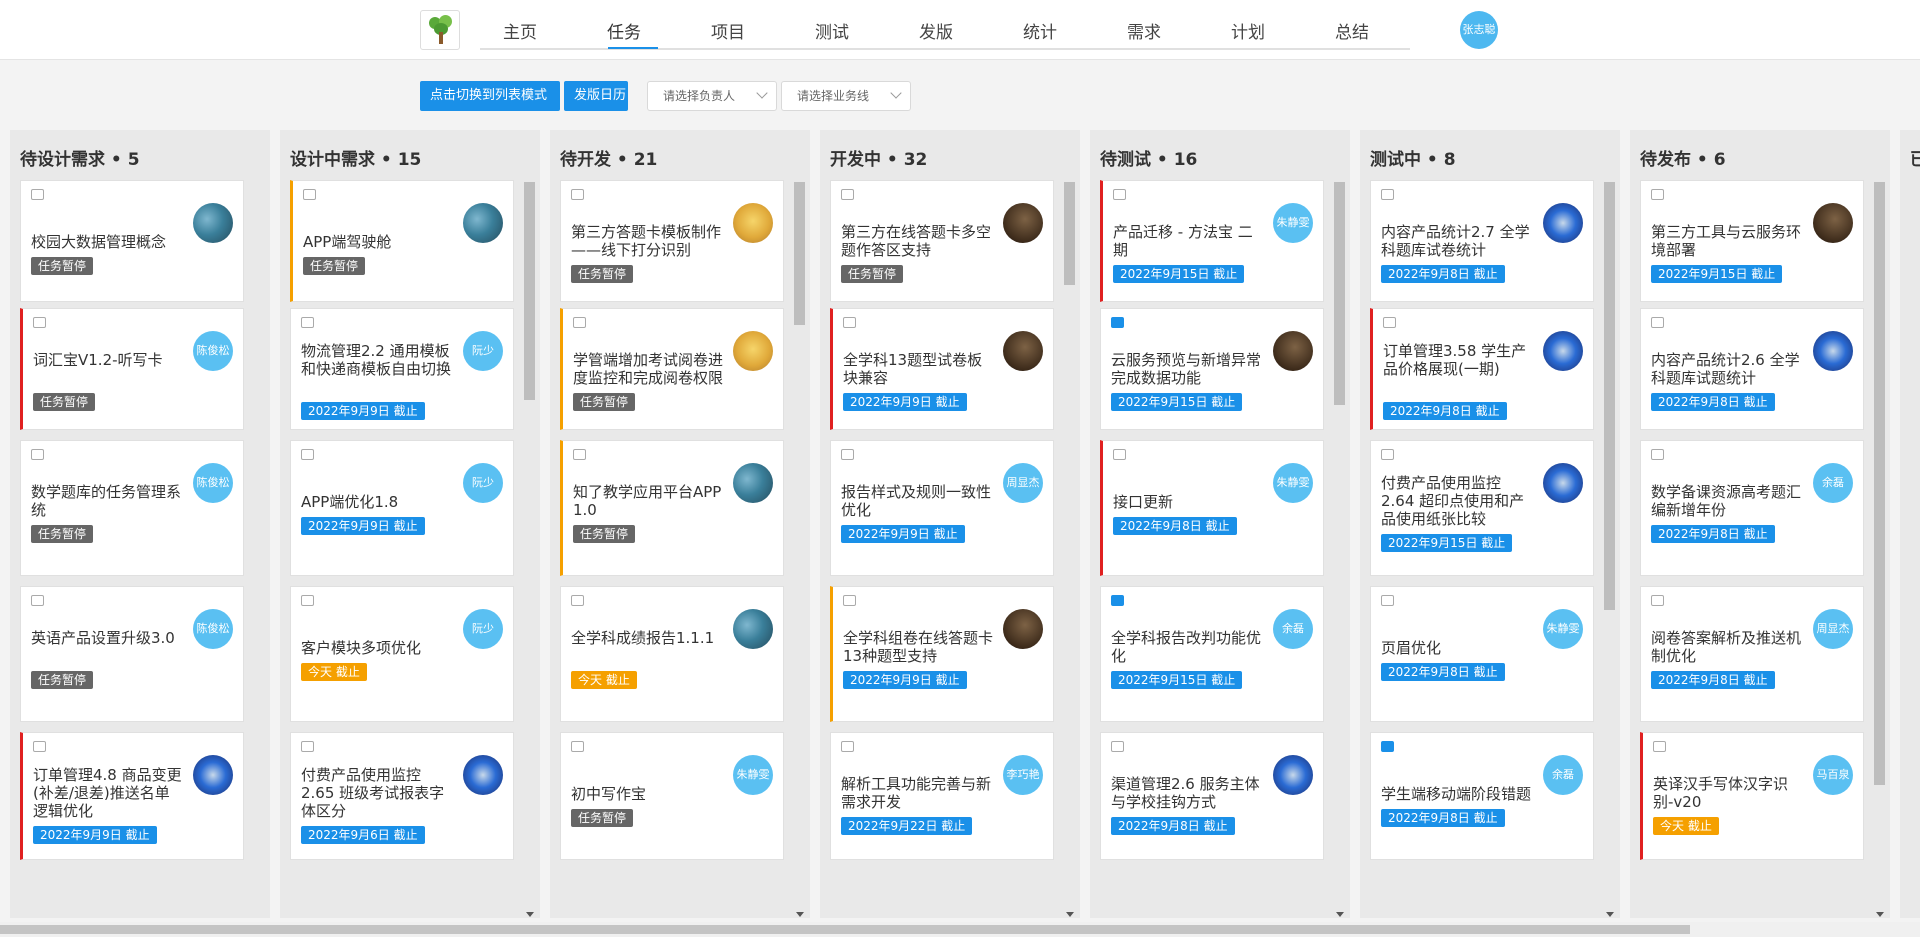  I want to click on assignee-avatar: 马百泉, so click(1833, 775).